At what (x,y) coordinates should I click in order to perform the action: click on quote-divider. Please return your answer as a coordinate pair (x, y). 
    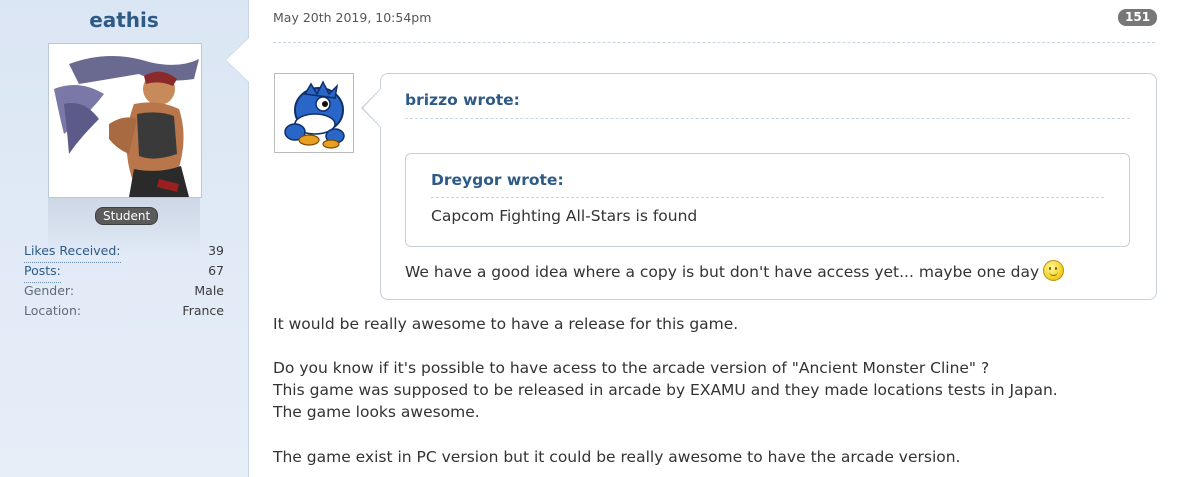
    Looking at the image, I should click on (767, 118).